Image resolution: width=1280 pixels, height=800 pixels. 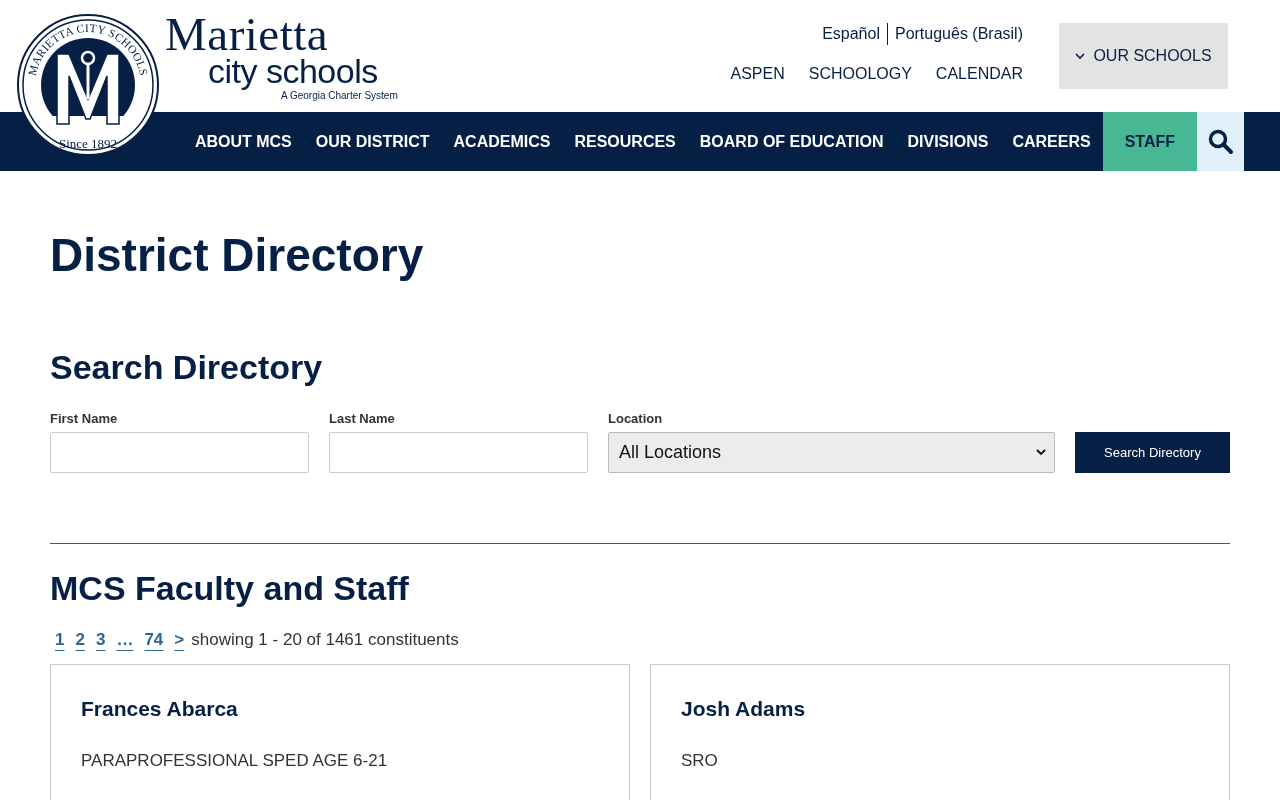 I want to click on logo-tagline: A Georgia Charter System, so click(x=339, y=95).